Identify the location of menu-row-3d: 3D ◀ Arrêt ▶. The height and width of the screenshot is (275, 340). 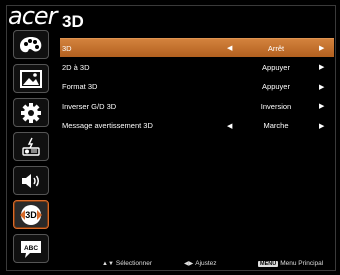
(197, 47).